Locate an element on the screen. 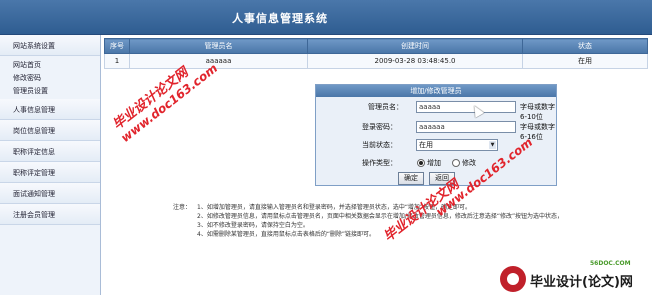  cell-status: 在用 is located at coordinates (585, 61).